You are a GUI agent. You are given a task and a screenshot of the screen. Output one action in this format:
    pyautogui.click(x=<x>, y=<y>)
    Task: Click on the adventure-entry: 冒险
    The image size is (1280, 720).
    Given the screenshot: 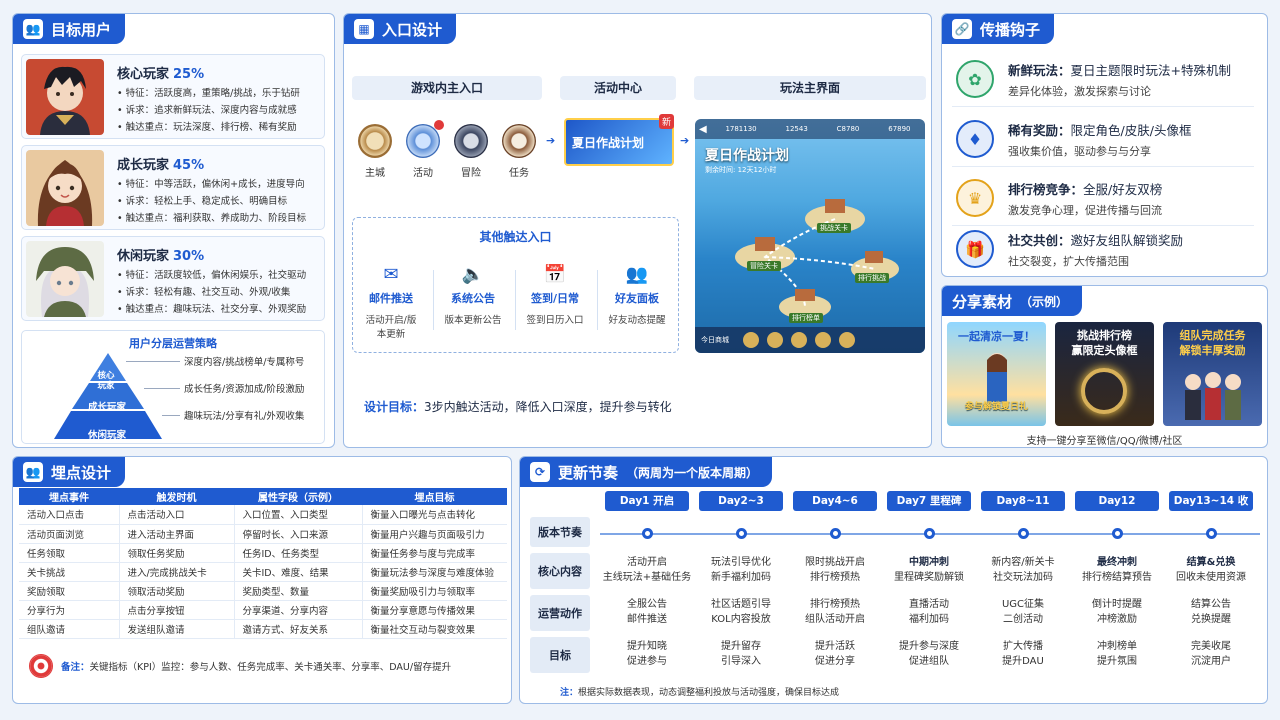 What is the action you would take?
    pyautogui.click(x=471, y=151)
    